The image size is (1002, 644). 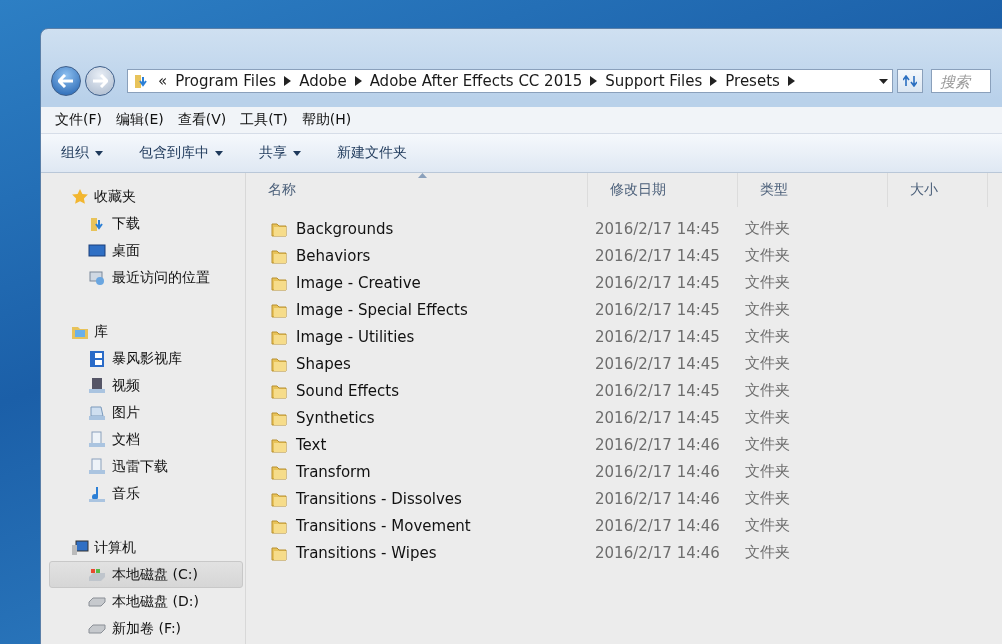 I want to click on folder-icon, so click(x=141, y=81).